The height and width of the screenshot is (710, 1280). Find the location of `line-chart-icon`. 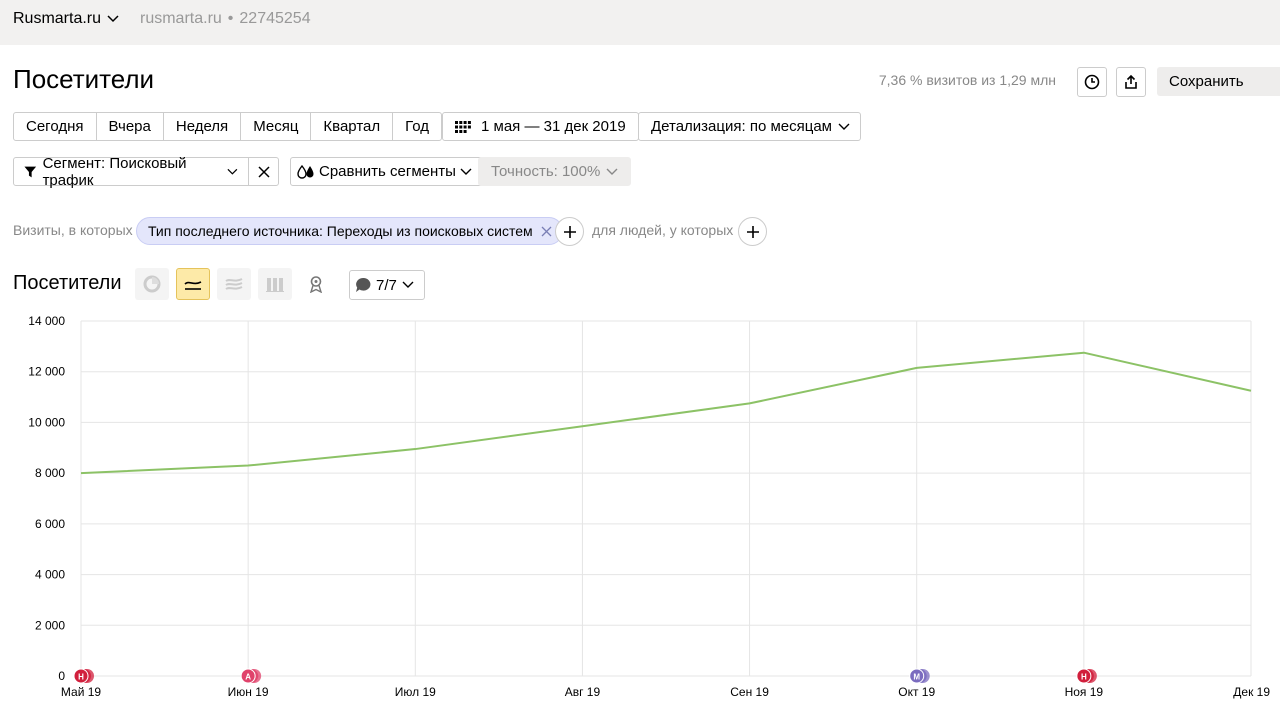

line-chart-icon is located at coordinates (193, 284).